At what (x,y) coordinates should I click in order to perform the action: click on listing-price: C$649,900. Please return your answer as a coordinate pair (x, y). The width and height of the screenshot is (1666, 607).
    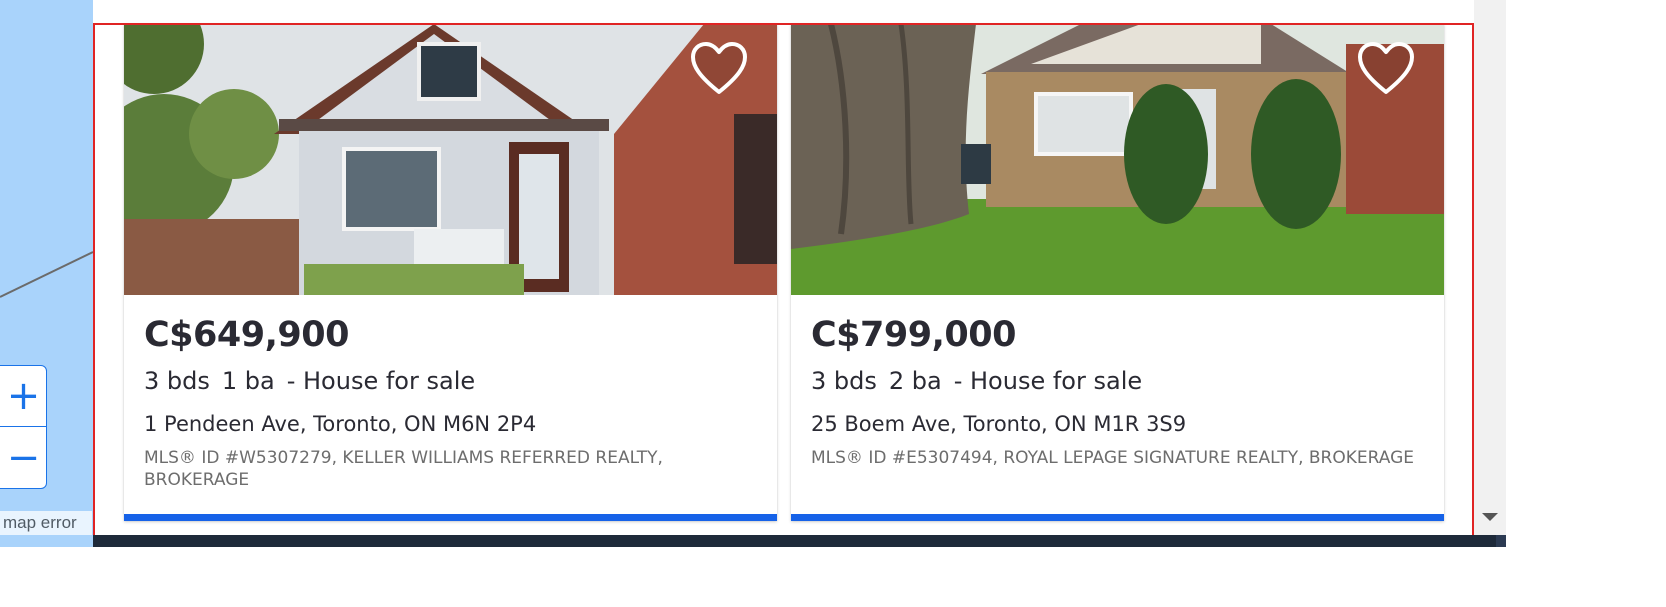
    Looking at the image, I should click on (246, 335).